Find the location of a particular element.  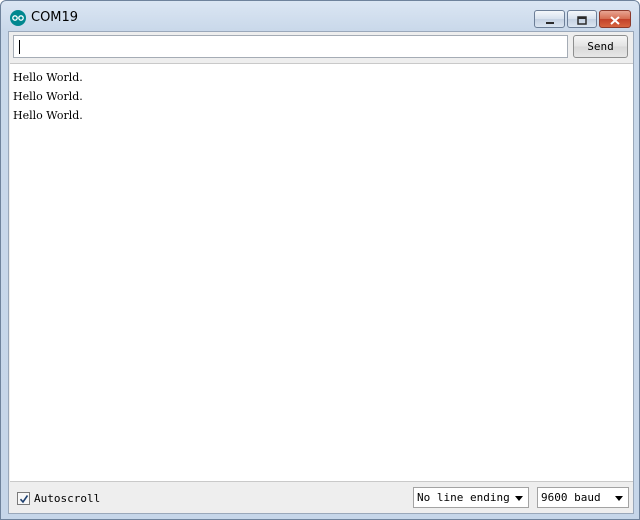

maximize-button is located at coordinates (582, 19).